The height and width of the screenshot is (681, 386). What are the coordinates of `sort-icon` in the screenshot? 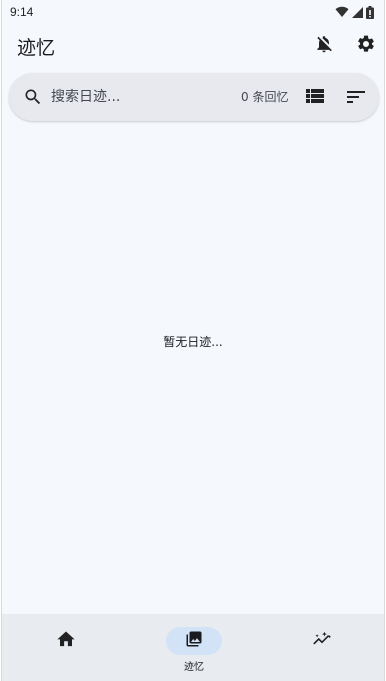 It's located at (356, 97).